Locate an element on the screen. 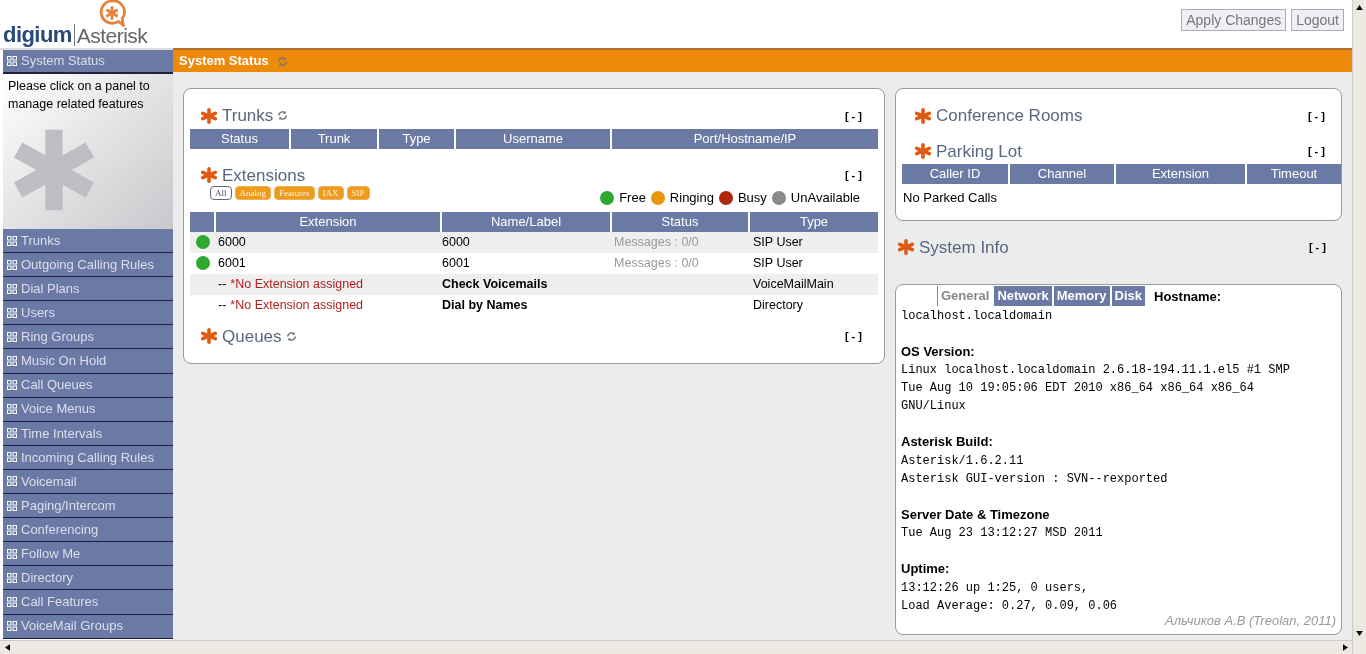 Image resolution: width=1366 pixels, height=654 pixels. column-header: Status is located at coordinates (240, 138).